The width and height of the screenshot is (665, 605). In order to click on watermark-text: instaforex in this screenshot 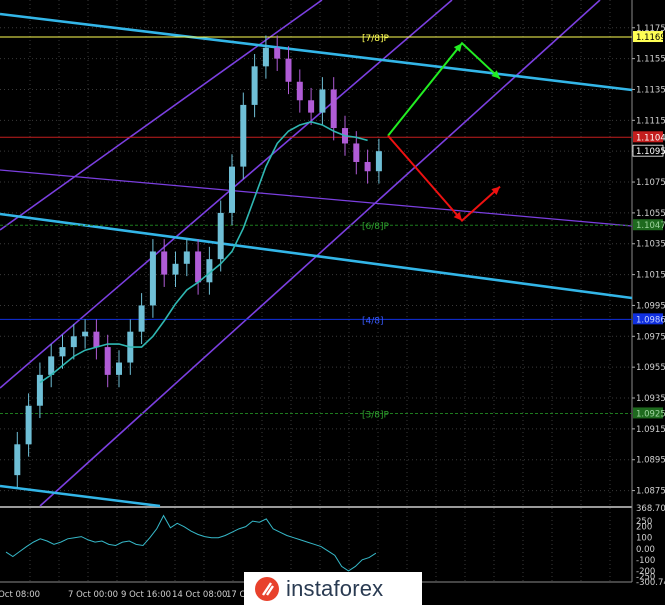, I will do `click(335, 588)`.